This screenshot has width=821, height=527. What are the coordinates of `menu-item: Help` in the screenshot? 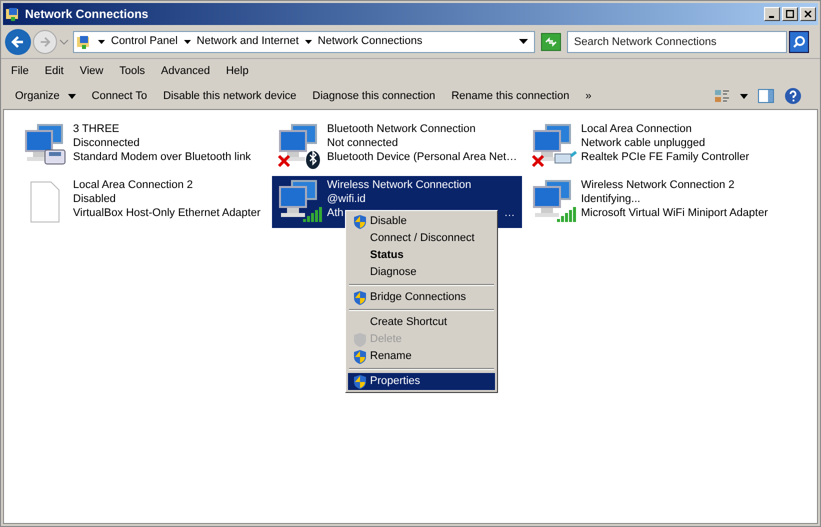 It's located at (237, 71).